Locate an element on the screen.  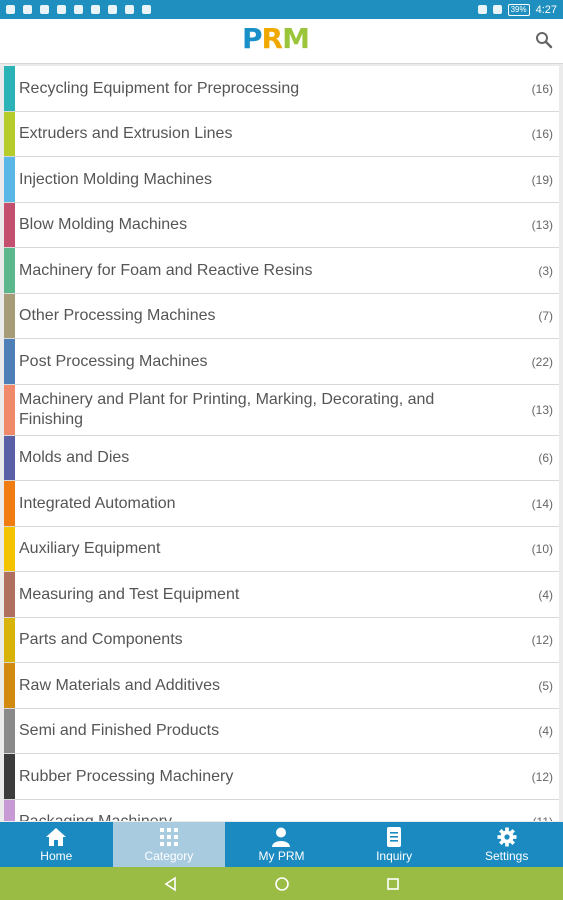
nav-category: Category is located at coordinates (169, 844).